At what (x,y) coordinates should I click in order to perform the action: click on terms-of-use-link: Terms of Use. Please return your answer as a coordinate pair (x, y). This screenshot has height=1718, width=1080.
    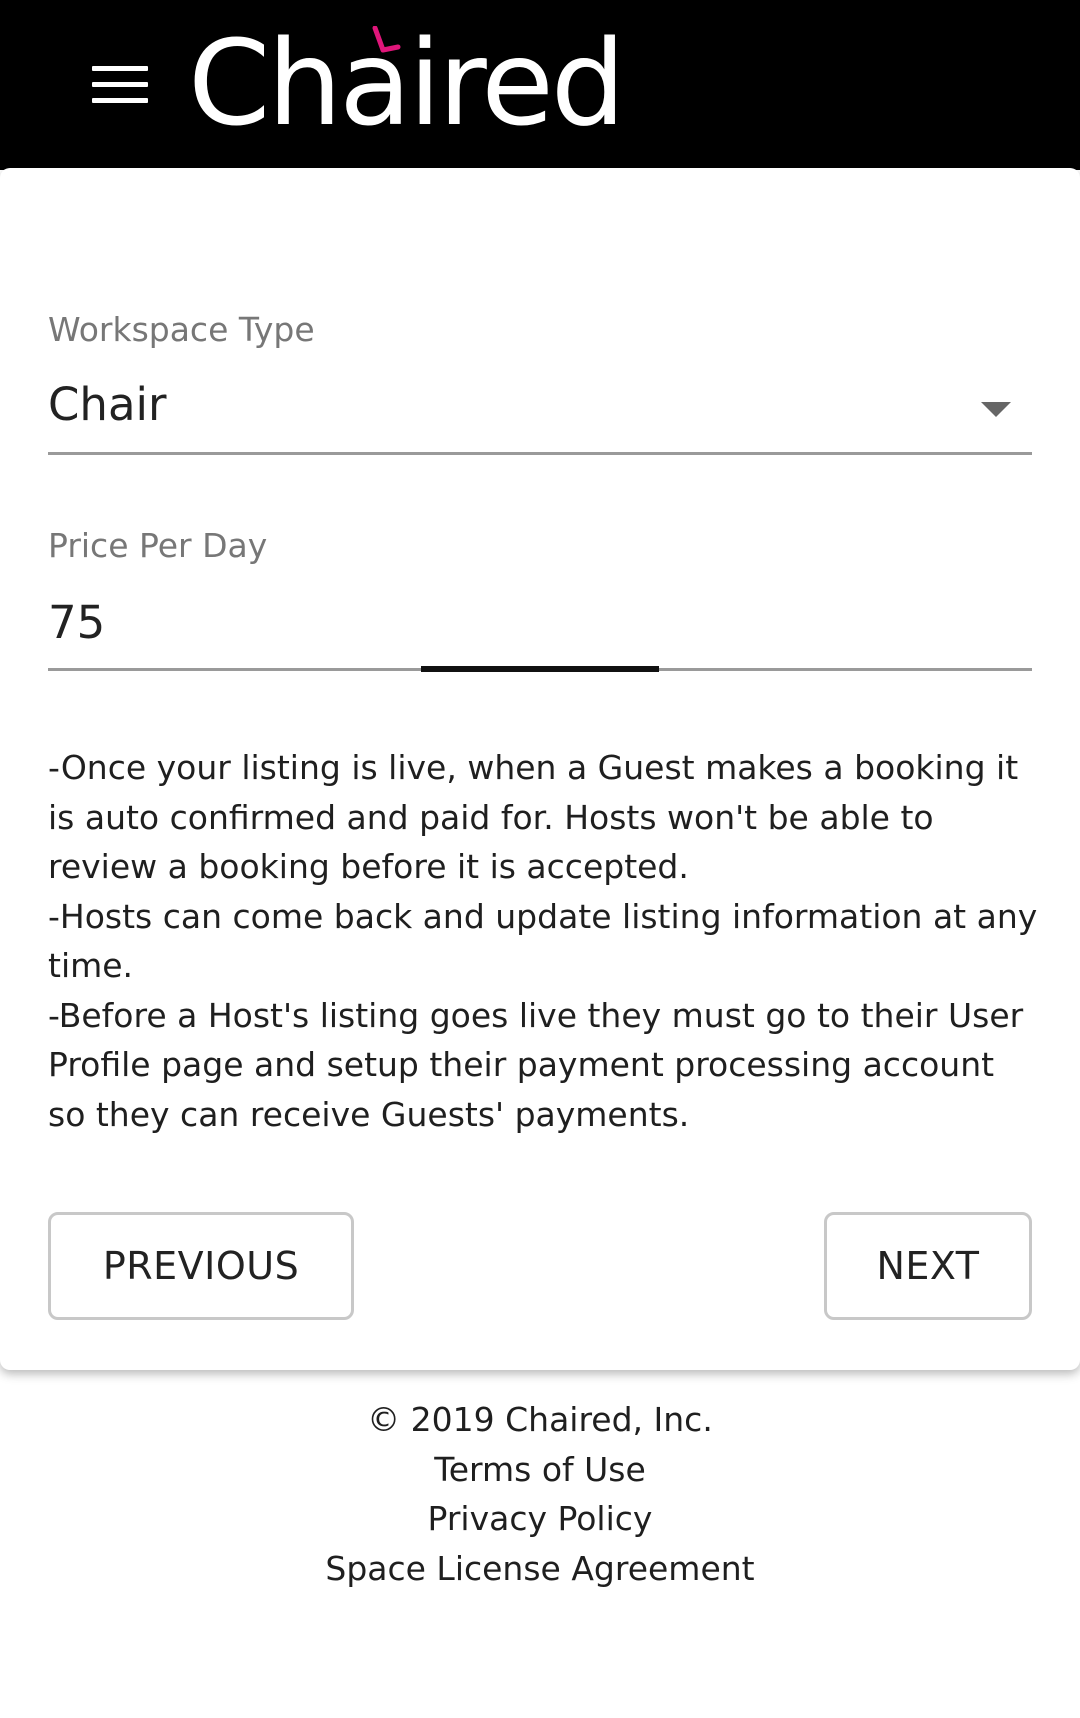
    Looking at the image, I should click on (540, 1470).